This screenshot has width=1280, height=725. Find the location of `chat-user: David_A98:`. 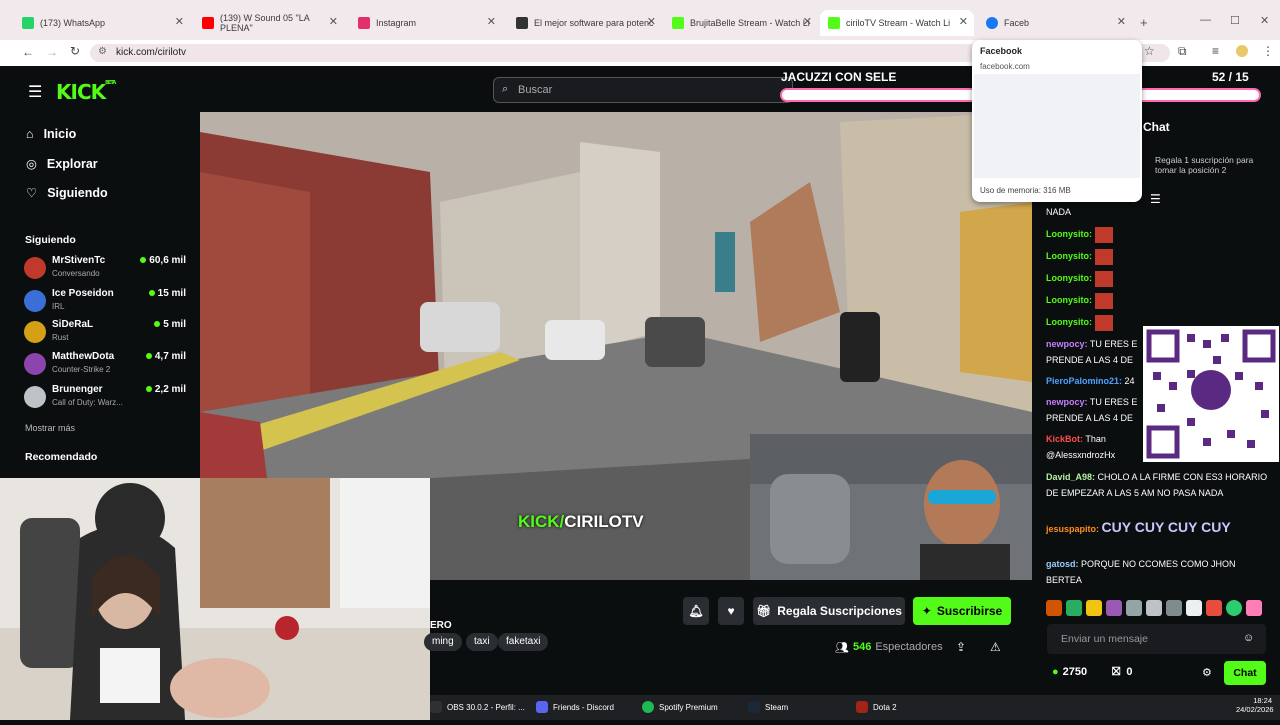

chat-user: David_A98: is located at coordinates (1070, 477).